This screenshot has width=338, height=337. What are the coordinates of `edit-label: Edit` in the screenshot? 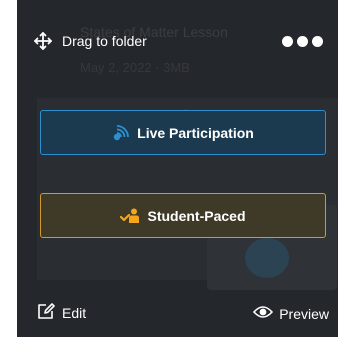 It's located at (74, 312).